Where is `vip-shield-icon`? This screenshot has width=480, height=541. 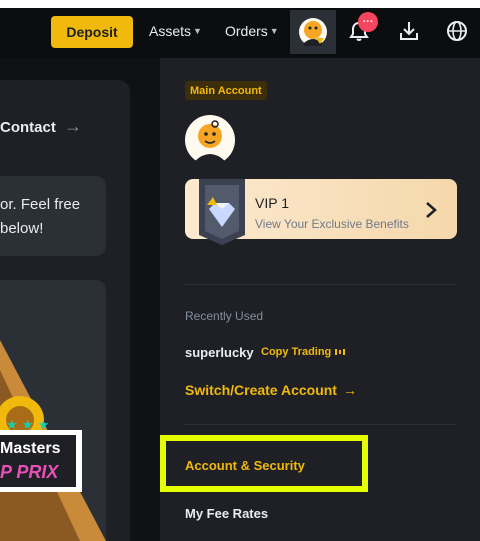
vip-shield-icon is located at coordinates (222, 212).